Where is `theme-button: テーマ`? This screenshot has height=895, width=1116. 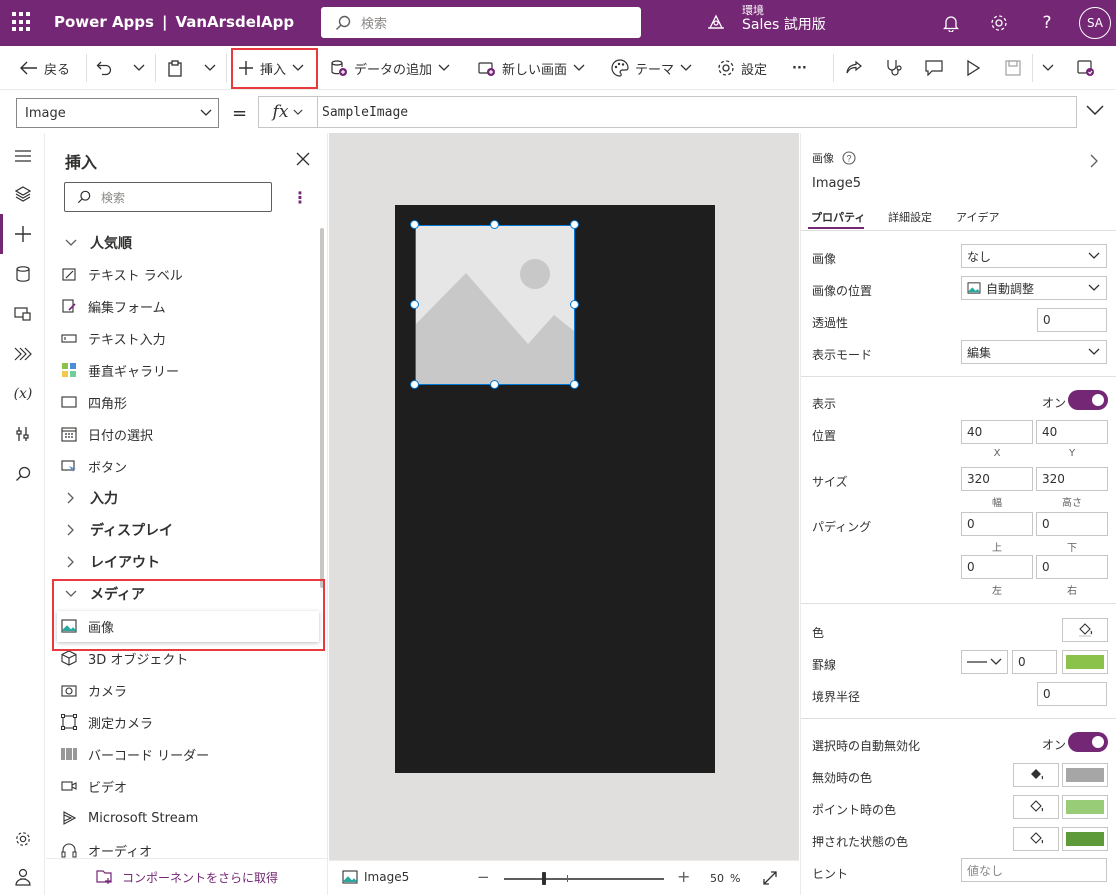 theme-button: テーマ is located at coordinates (654, 68).